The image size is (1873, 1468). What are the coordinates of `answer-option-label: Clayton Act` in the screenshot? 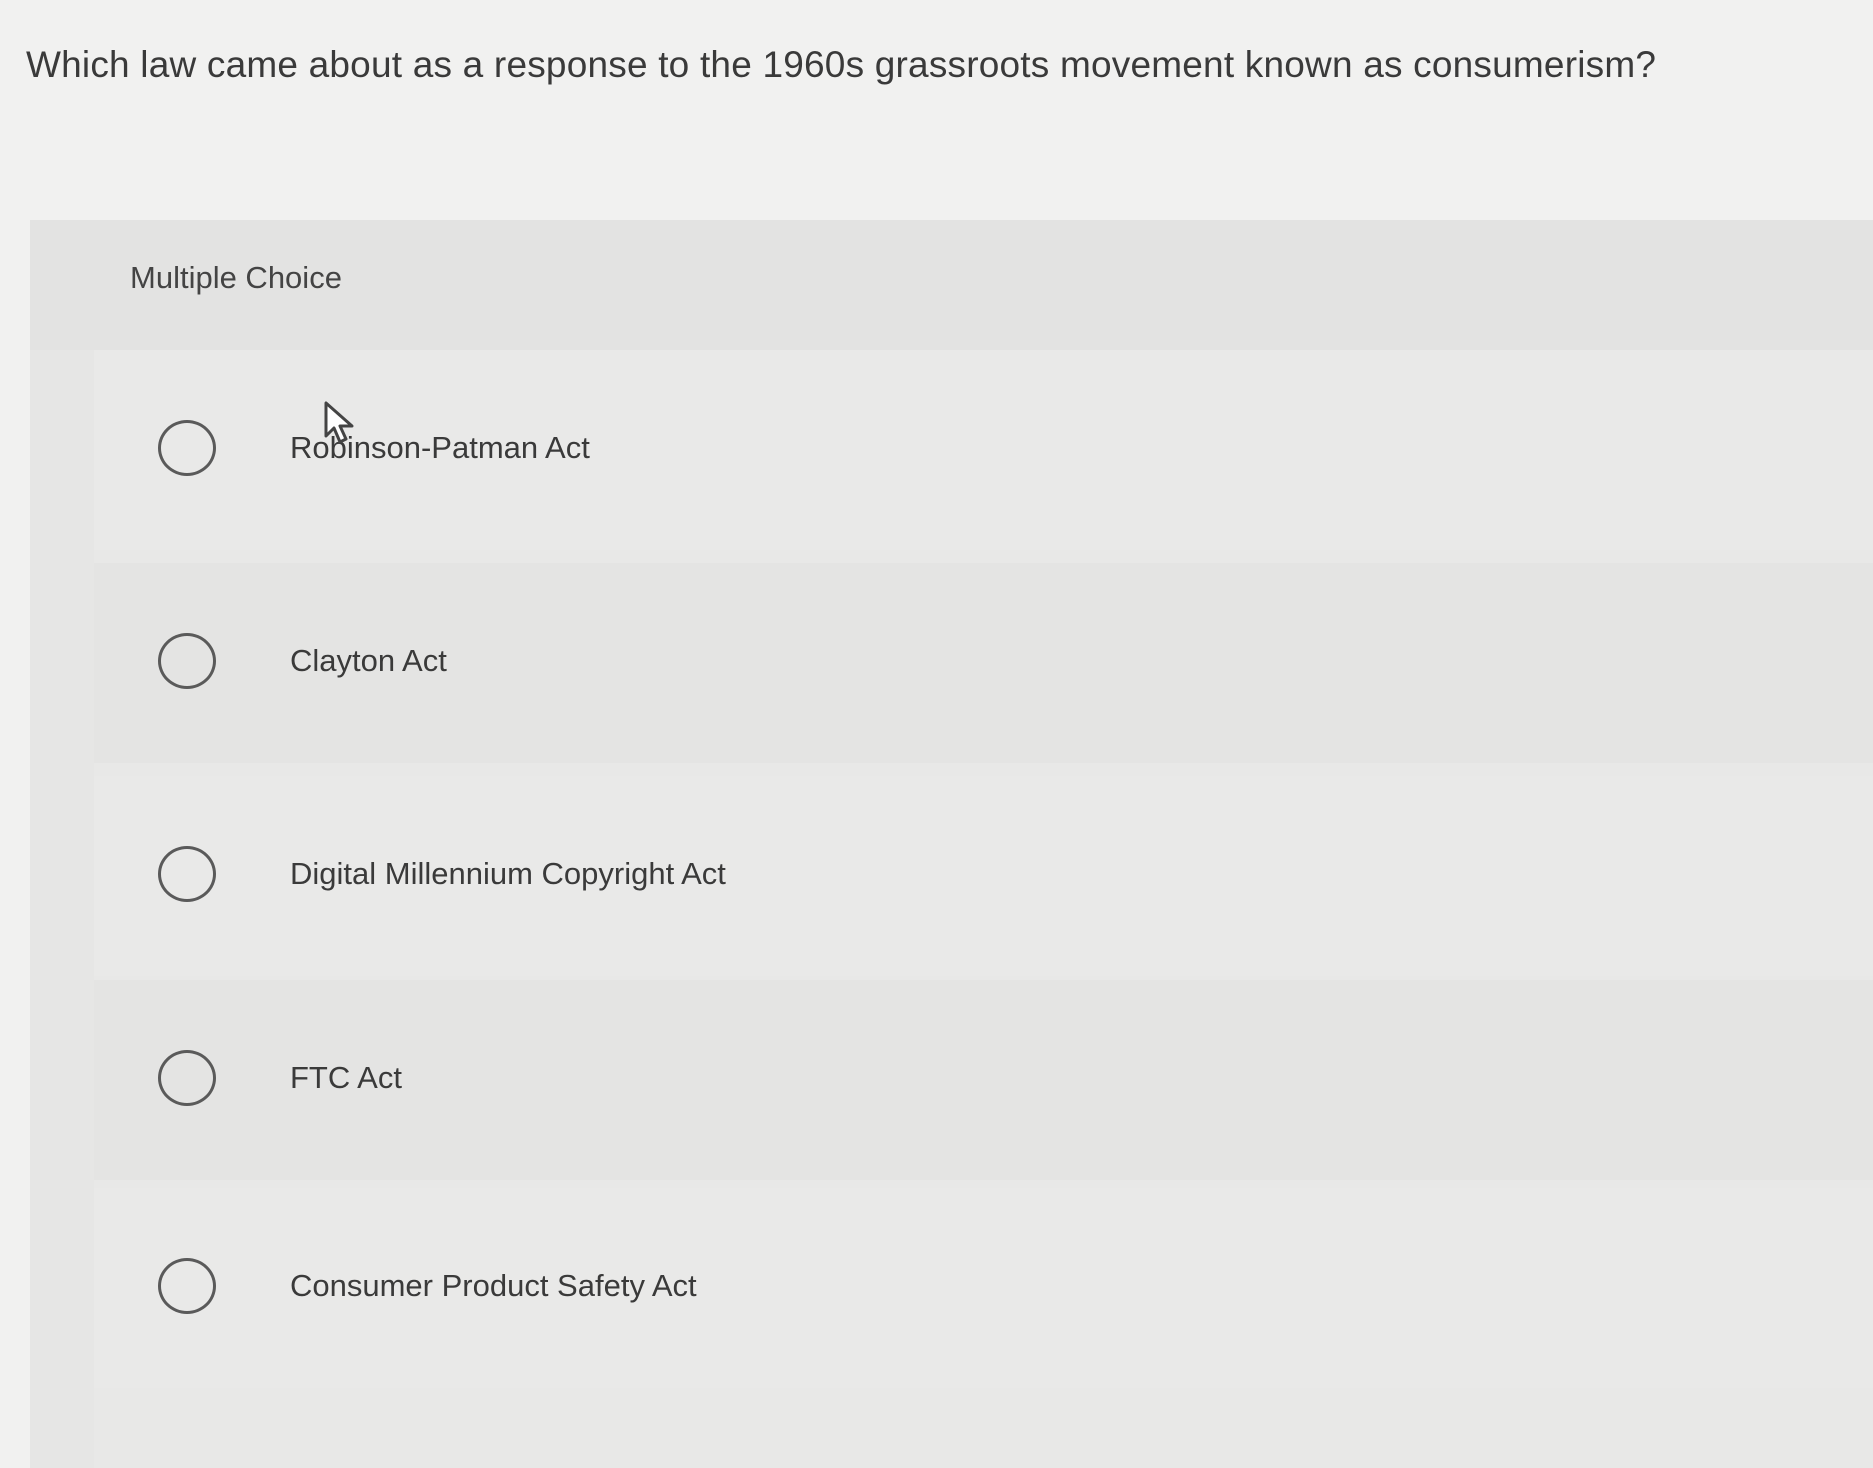 It's located at (368, 660).